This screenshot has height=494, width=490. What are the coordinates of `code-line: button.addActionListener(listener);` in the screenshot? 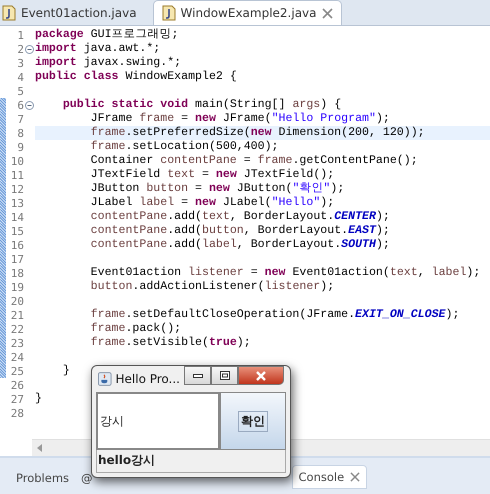 It's located at (212, 287).